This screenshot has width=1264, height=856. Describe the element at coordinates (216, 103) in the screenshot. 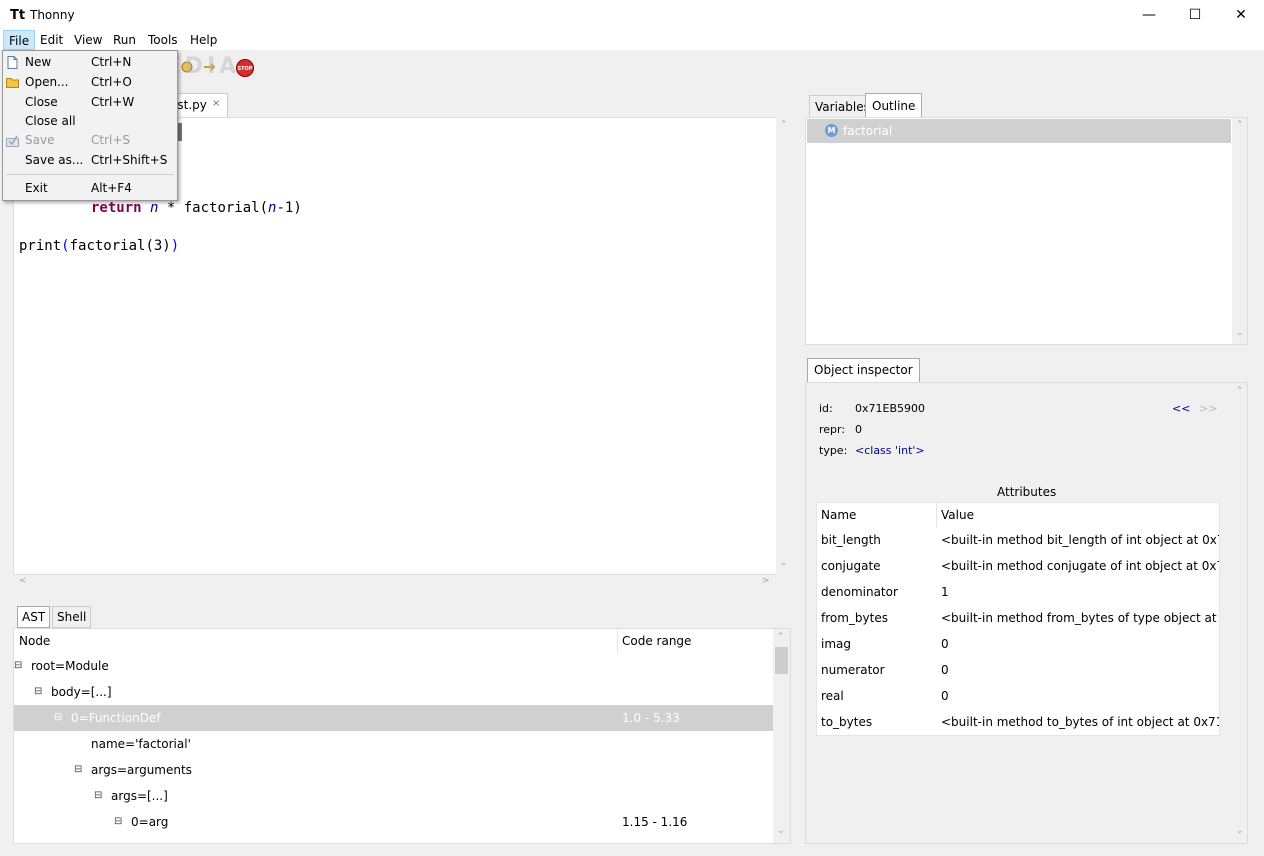

I see `close-tab-icon: ×` at that location.